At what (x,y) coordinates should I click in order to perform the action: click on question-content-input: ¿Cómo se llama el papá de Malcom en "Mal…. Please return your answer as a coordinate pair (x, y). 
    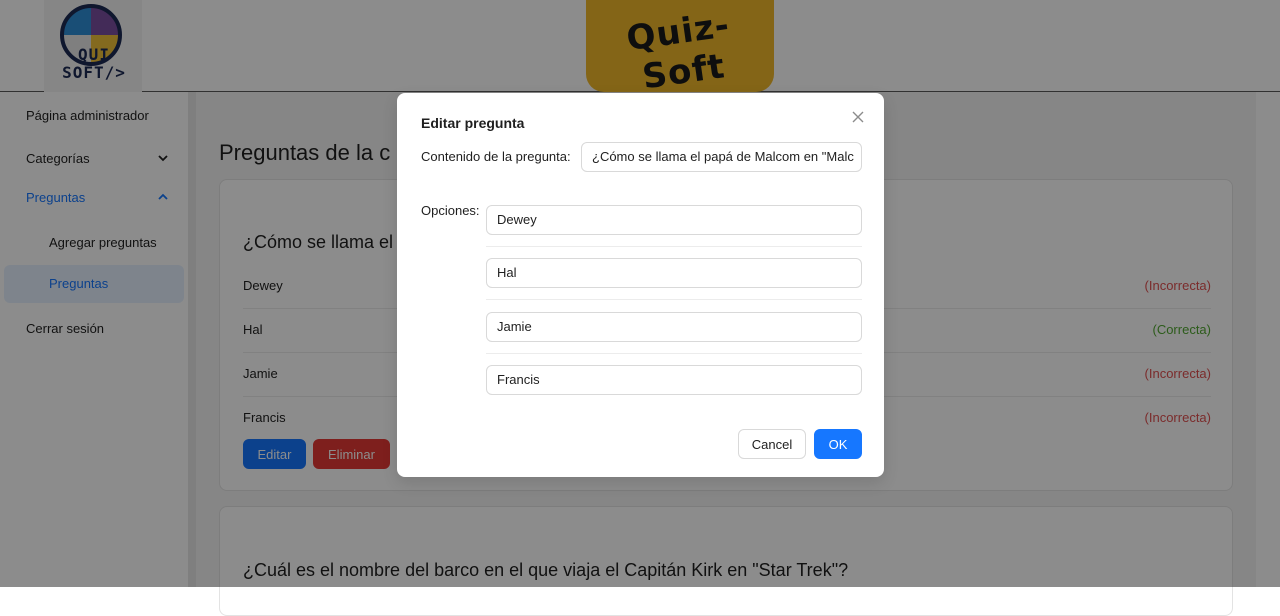
    Looking at the image, I should click on (721, 157).